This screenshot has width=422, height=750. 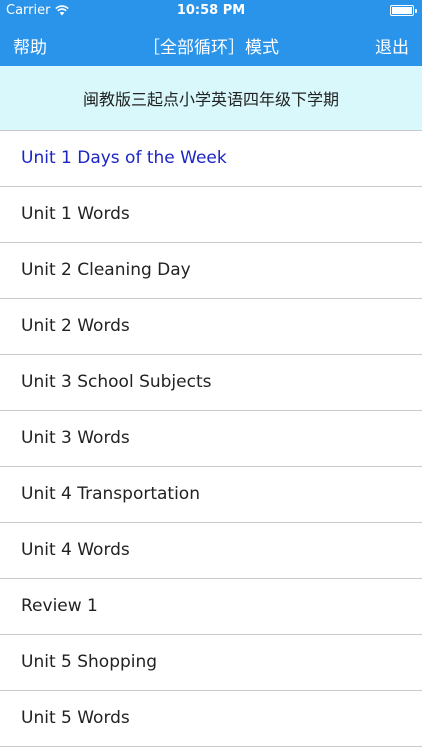 I want to click on nav-bar: 帮助 ［全部循环］模式 退出, so click(x=211, y=44).